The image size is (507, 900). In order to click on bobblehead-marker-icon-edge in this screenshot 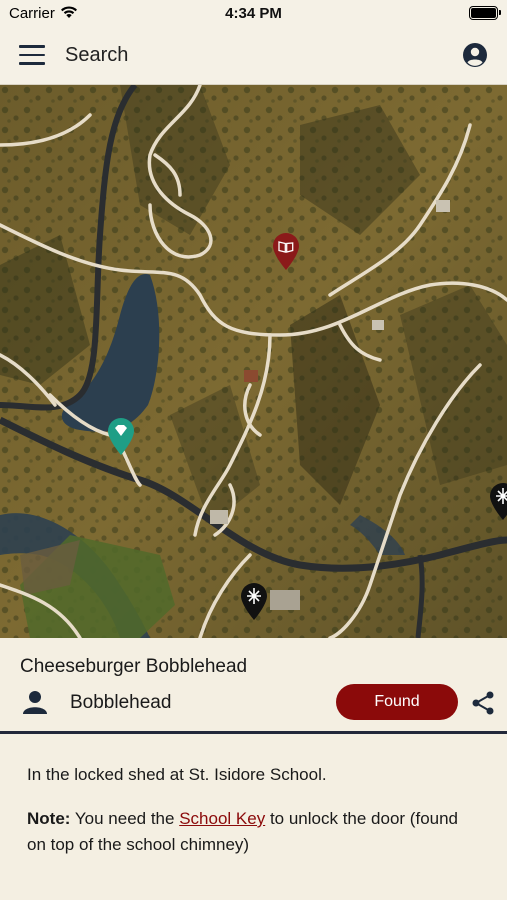, I will do `click(498, 502)`.